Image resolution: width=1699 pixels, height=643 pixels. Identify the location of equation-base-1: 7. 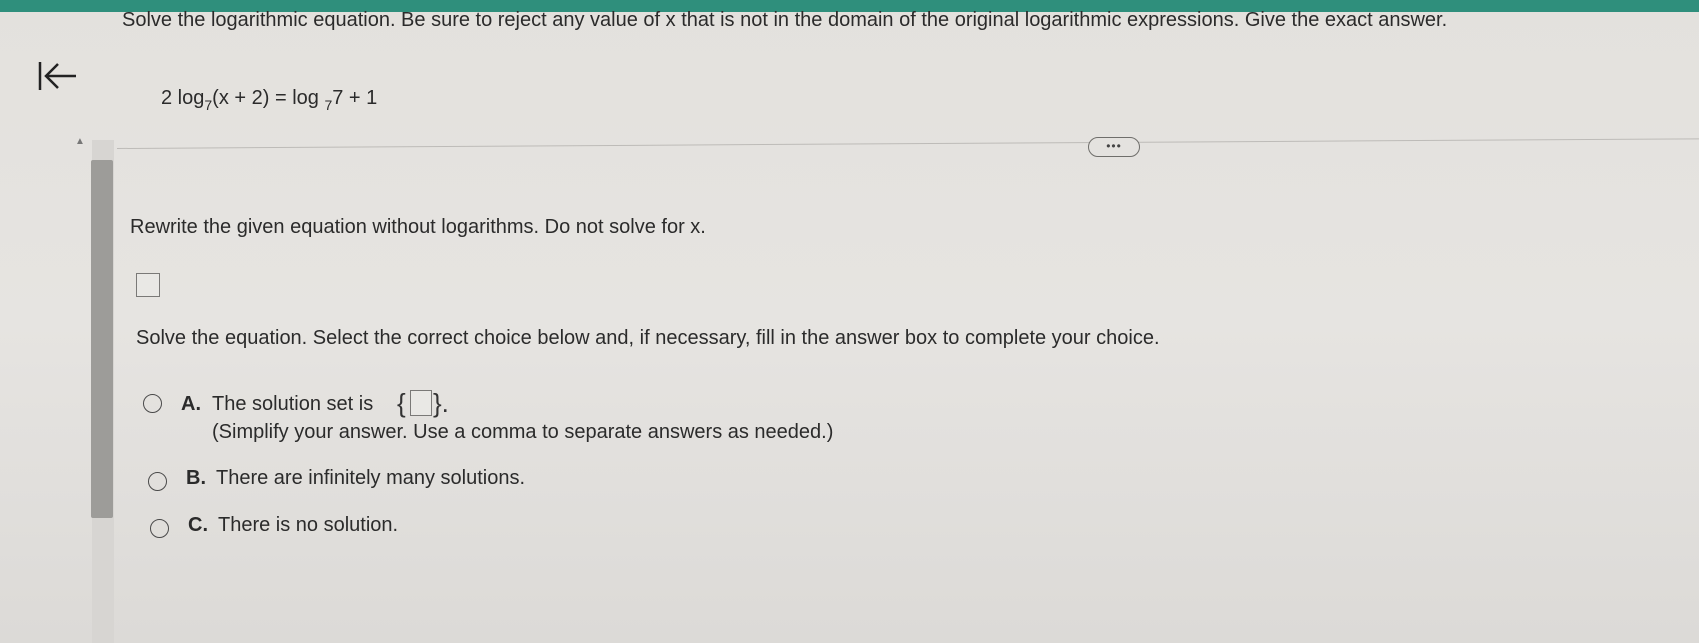
(208, 105).